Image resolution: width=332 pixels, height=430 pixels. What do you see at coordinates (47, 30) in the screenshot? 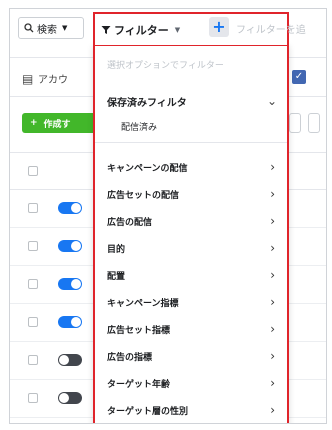
I see `search-label: 検索` at bounding box center [47, 30].